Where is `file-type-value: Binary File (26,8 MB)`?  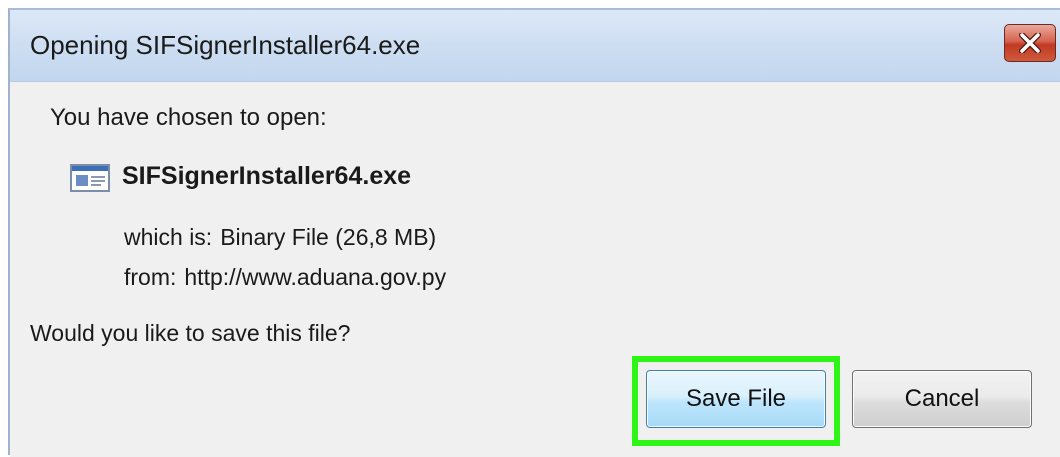 file-type-value: Binary File (26,8 MB) is located at coordinates (328, 237).